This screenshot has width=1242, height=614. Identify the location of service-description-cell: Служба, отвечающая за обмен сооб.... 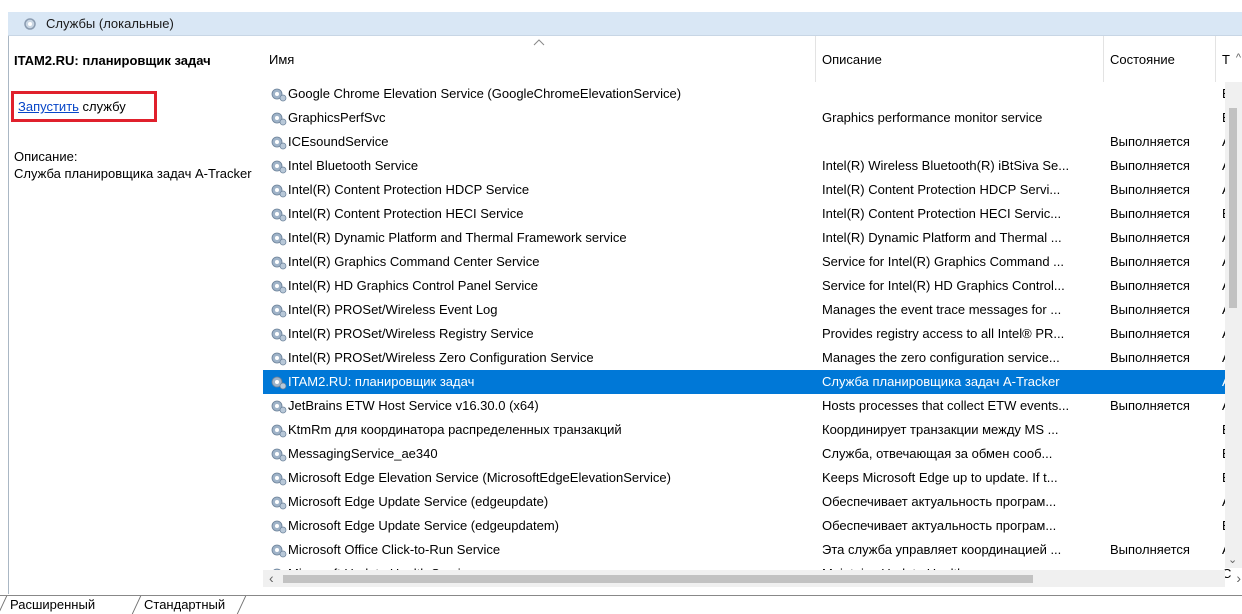
(937, 453).